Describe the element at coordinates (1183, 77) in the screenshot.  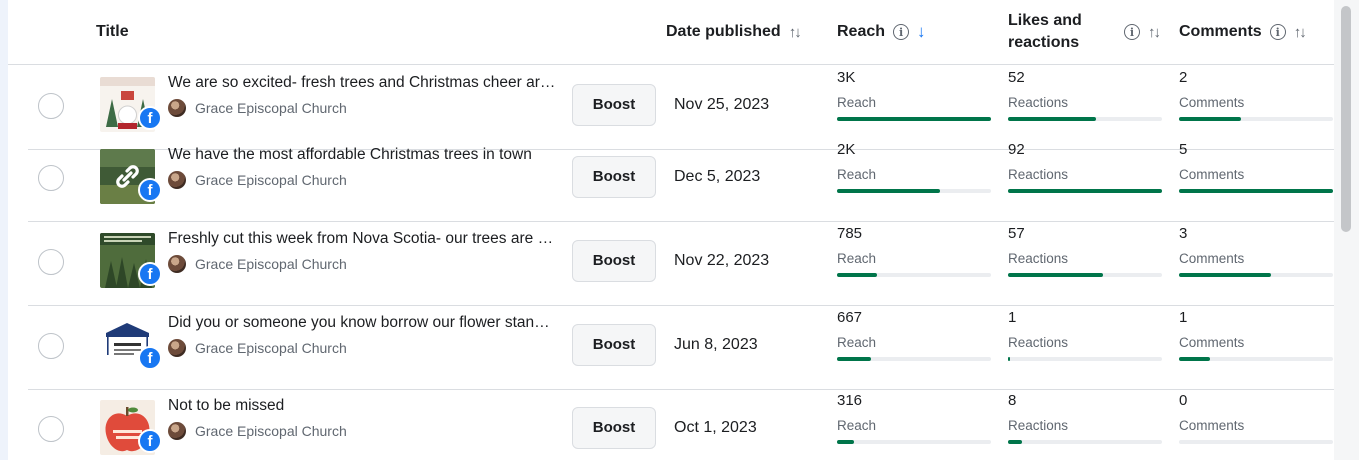
I see `metric-value: 2` at that location.